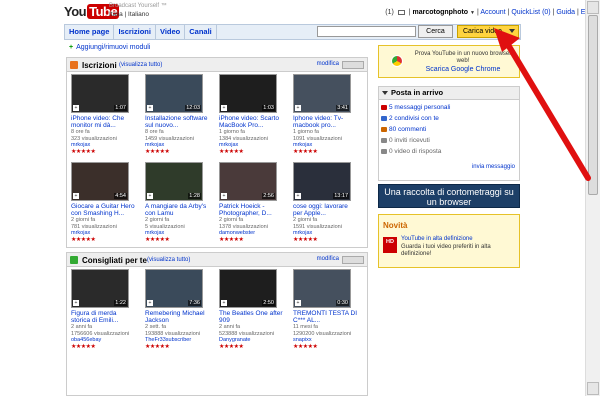  Describe the element at coordinates (463, 69) in the screenshot. I see `chrome-download-link: Scarica Google Chrome` at that location.